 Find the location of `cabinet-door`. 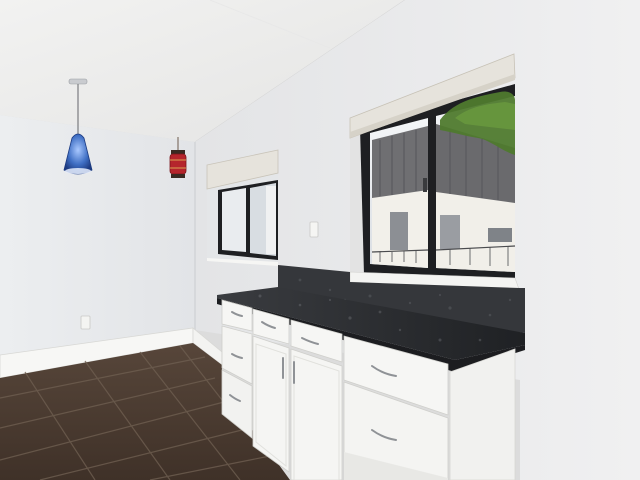

cabinet-door is located at coordinates (316, 414).